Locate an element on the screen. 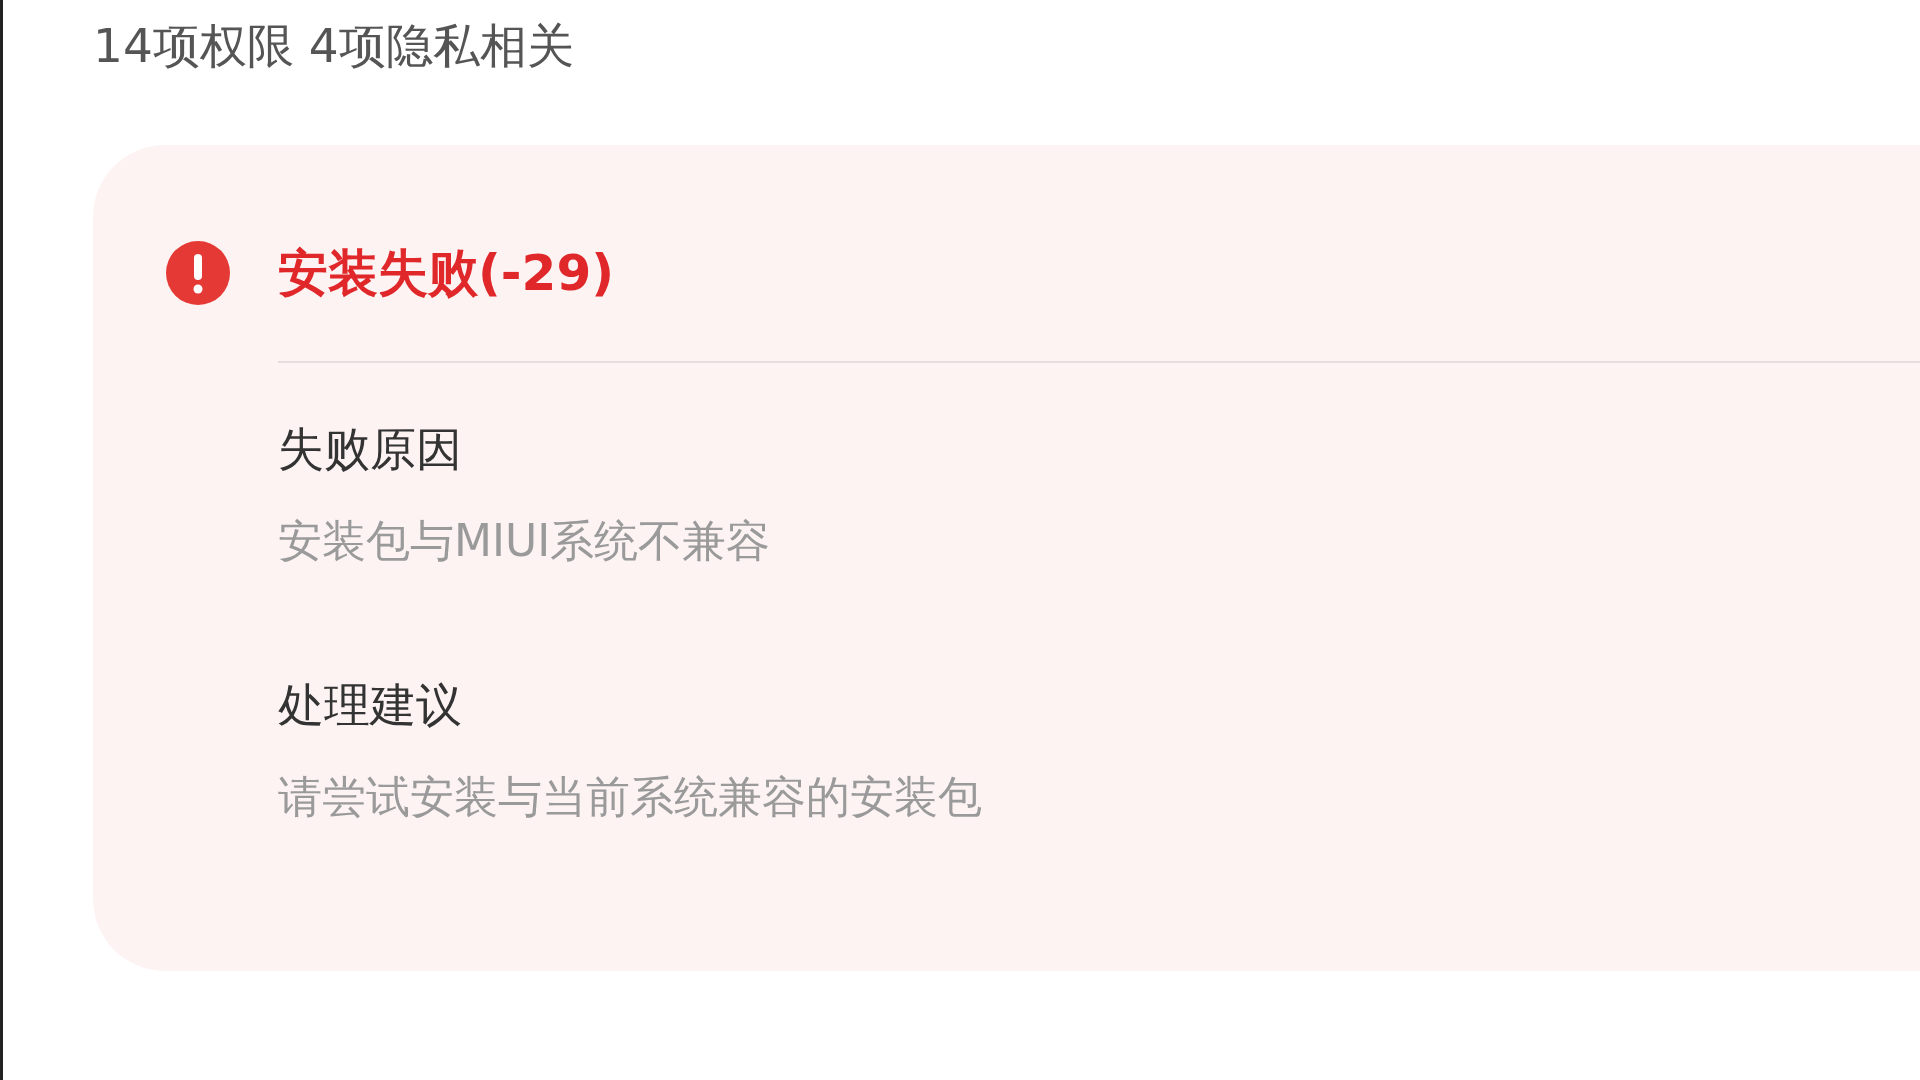 The height and width of the screenshot is (1080, 1920). section-text: 安装包与MIUI系统不兼容 is located at coordinates (524, 541).